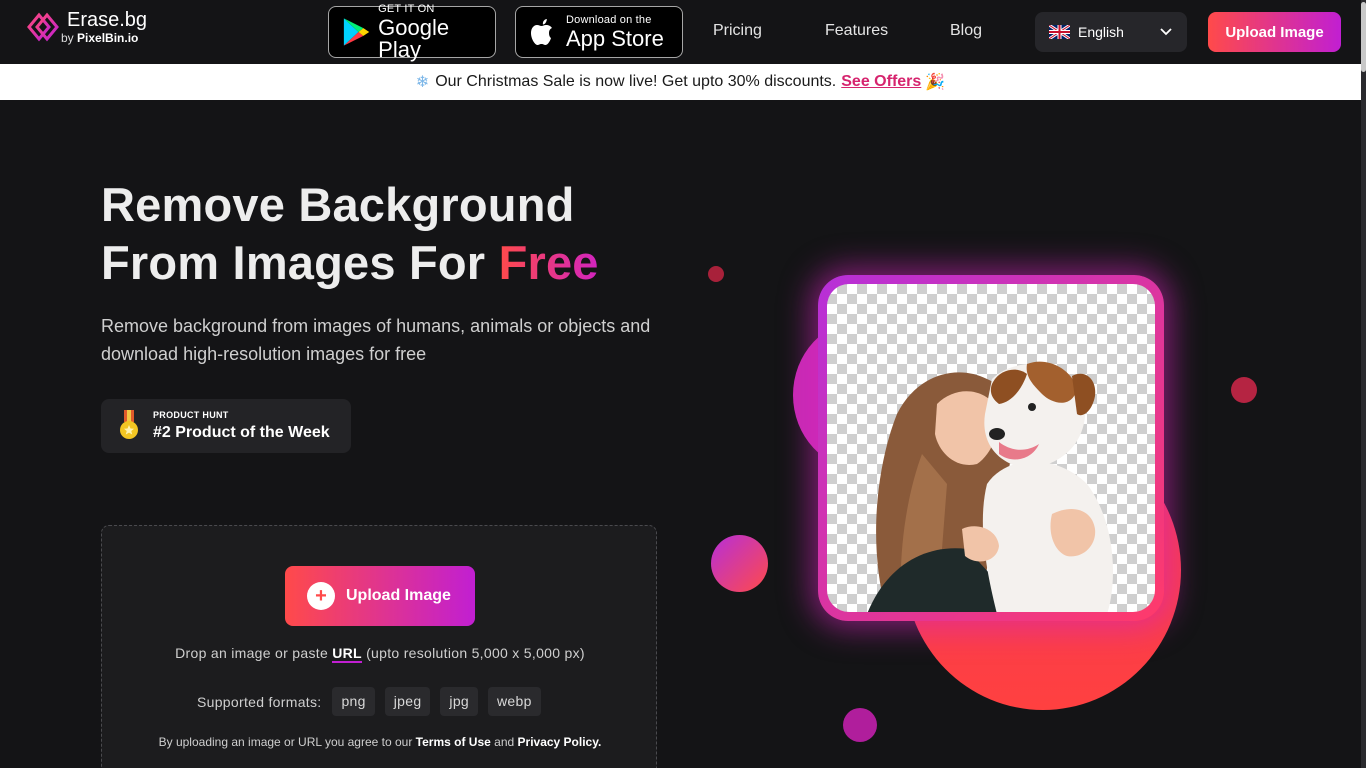 This screenshot has height=768, width=1366. Describe the element at coordinates (609, 19) in the screenshot. I see `app-store-small: Download on the` at that location.